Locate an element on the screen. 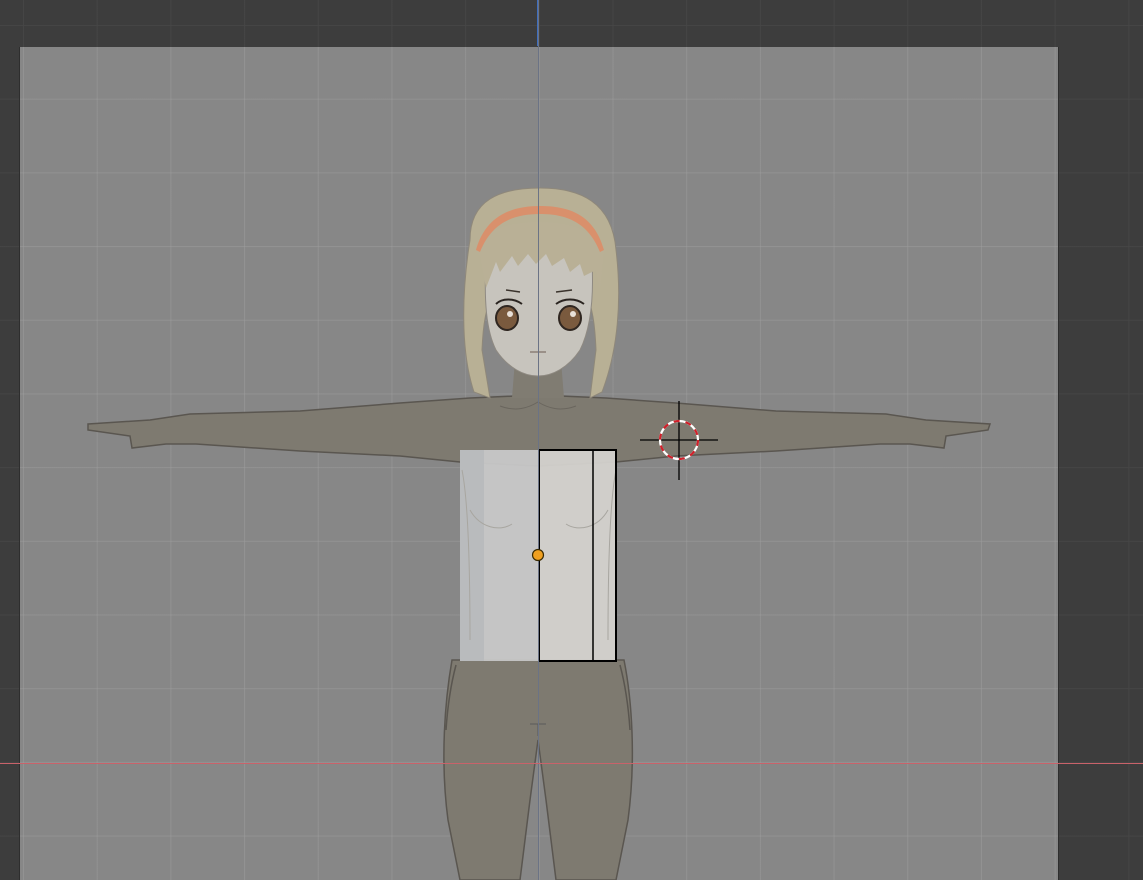 Image resolution: width=1143 pixels, height=880 pixels. object-origin-icon is located at coordinates (538, 555).